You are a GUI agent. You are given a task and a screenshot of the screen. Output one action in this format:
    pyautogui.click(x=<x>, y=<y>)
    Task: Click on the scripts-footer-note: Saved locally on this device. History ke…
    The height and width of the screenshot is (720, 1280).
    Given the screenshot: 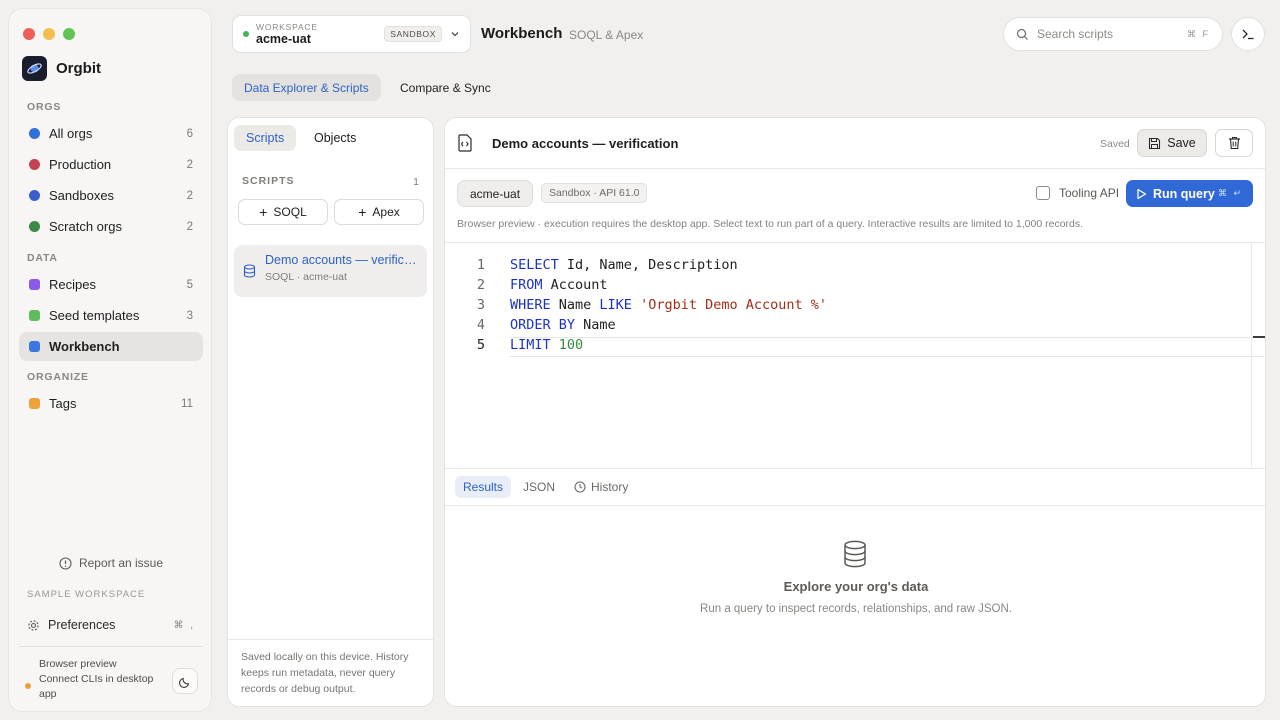 What is the action you would take?
    pyautogui.click(x=325, y=673)
    